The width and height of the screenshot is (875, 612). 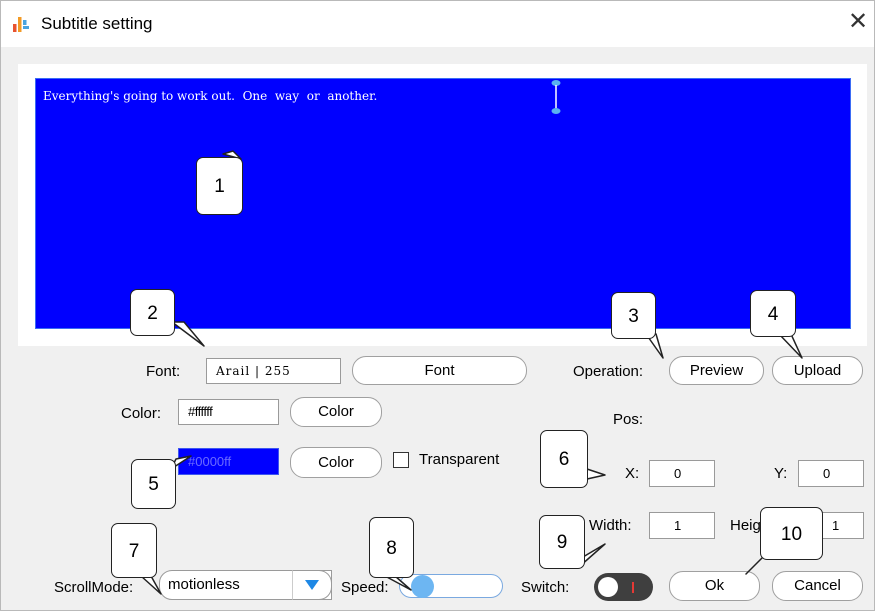 I want to click on callout-10: 10, so click(x=791, y=533).